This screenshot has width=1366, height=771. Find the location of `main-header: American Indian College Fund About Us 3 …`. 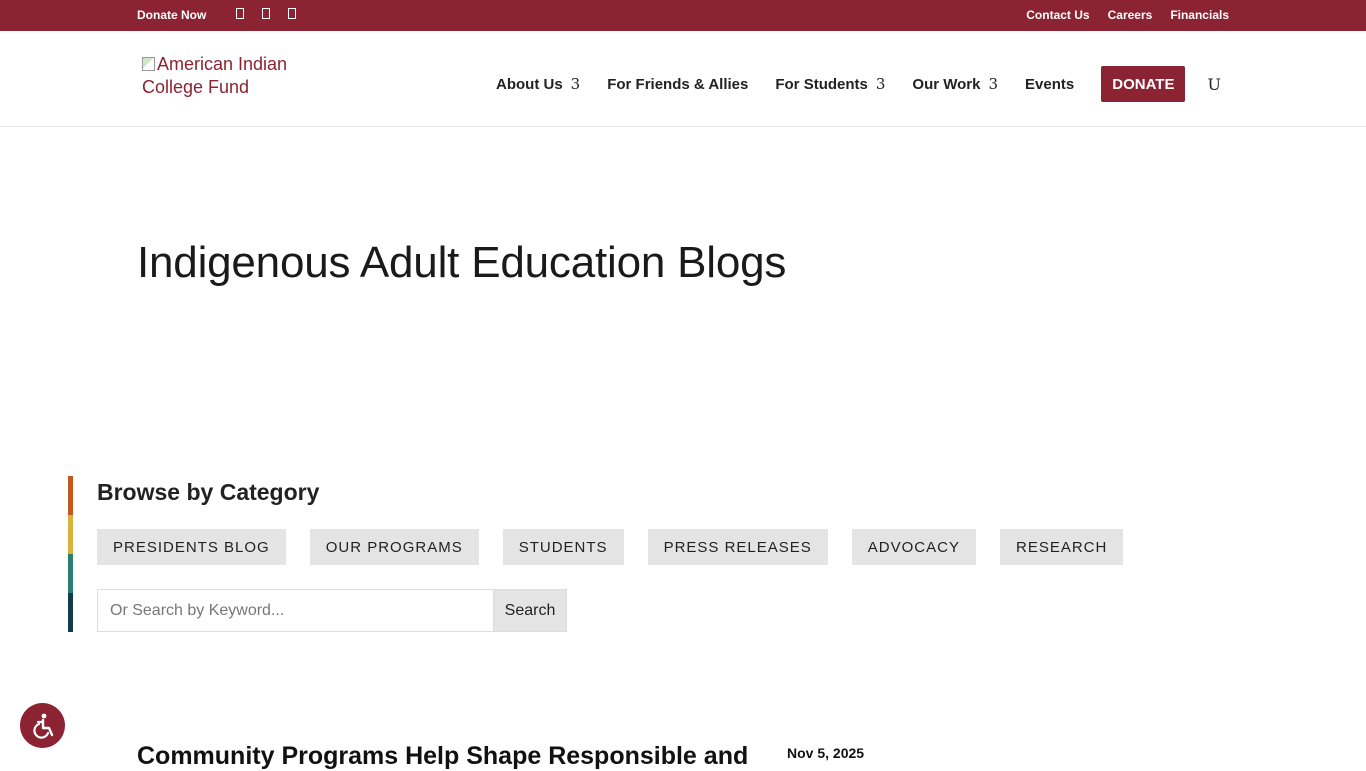

main-header: American Indian College Fund About Us 3 … is located at coordinates (683, 79).